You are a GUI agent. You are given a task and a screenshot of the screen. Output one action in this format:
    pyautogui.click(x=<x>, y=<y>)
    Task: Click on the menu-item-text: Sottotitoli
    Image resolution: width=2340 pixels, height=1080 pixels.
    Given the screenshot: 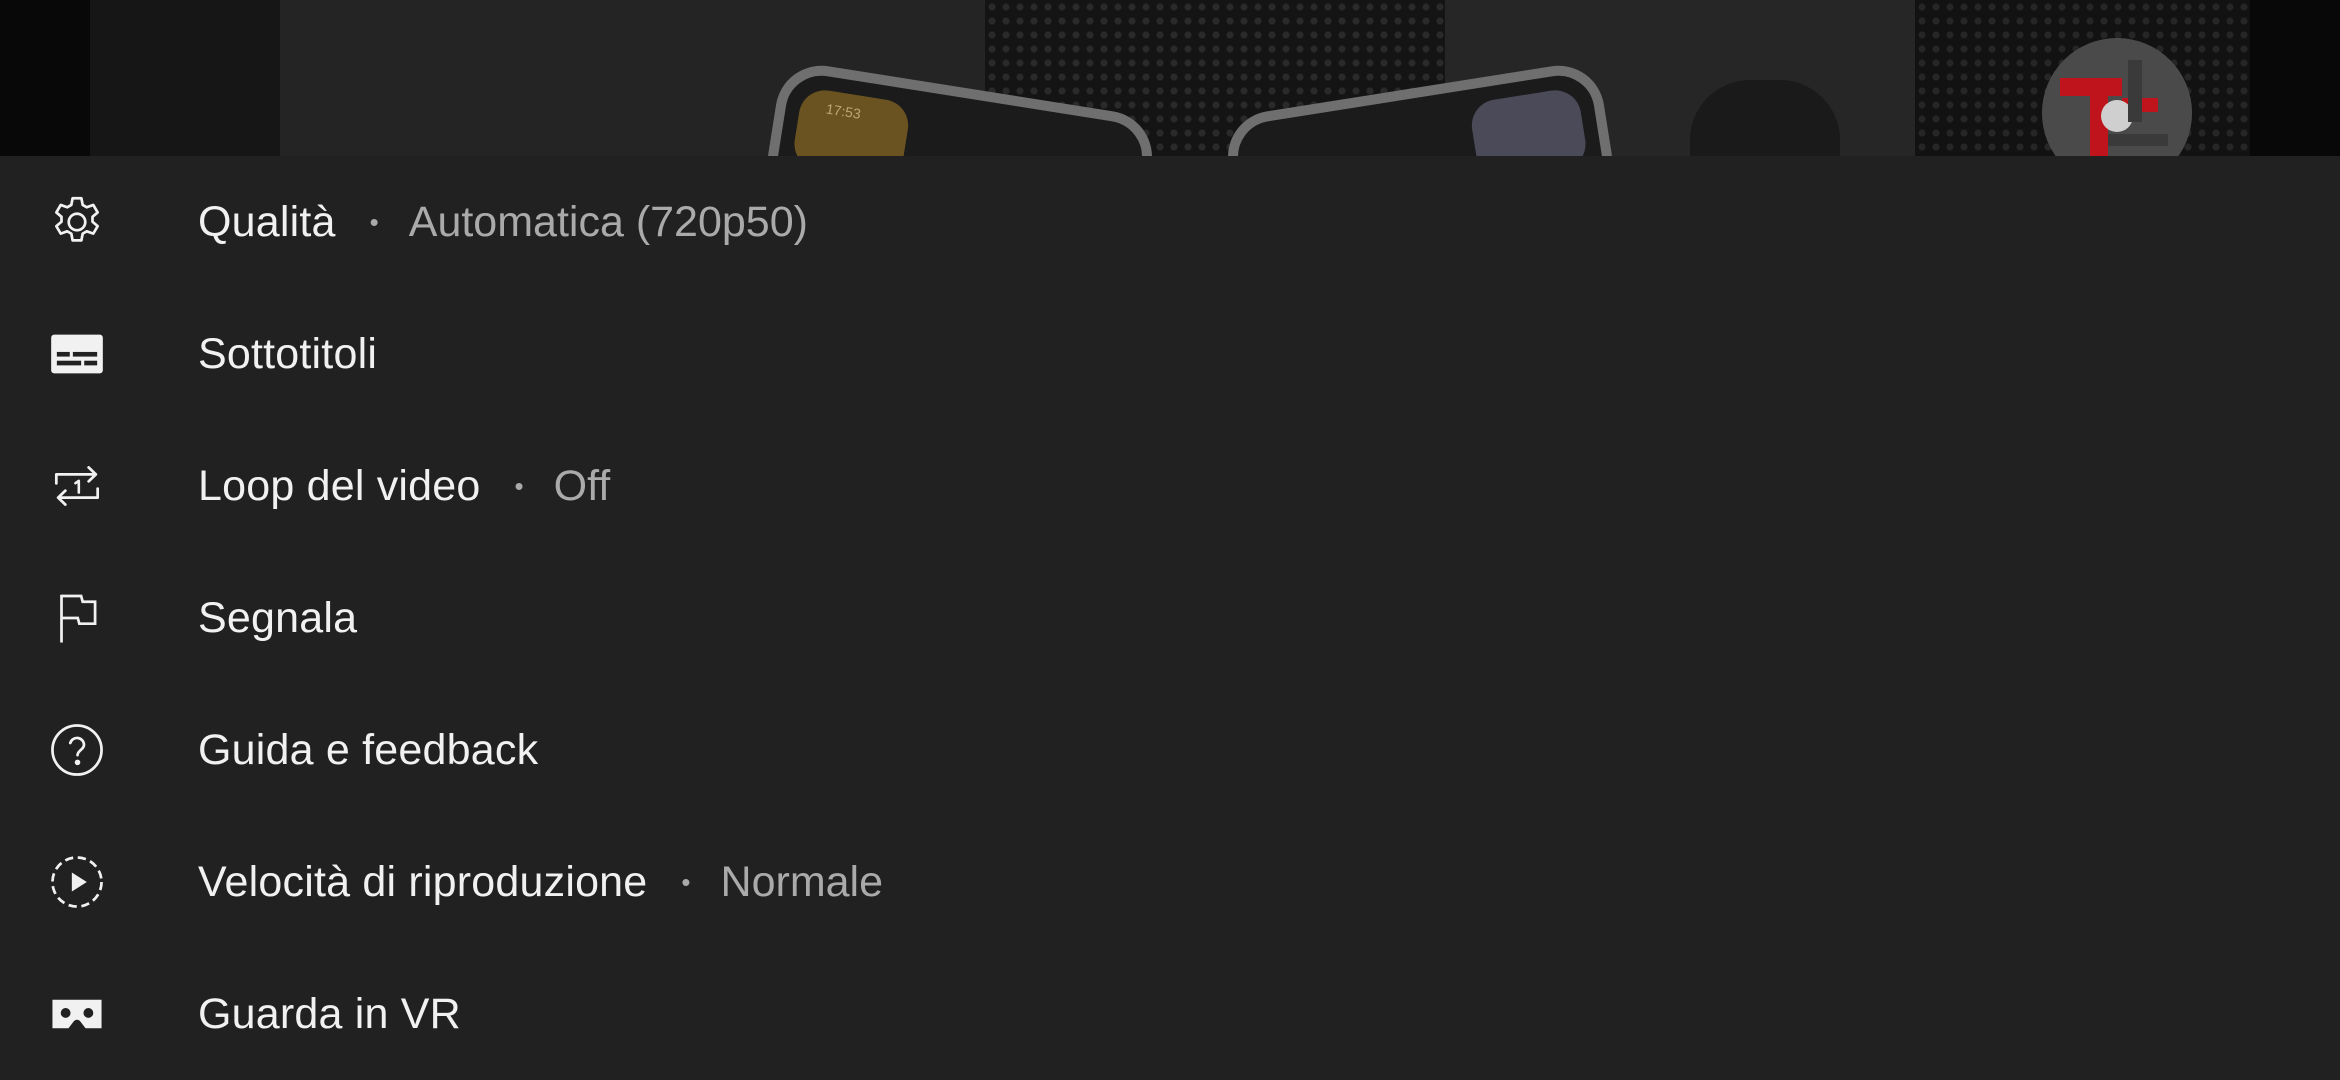 What is the action you would take?
    pyautogui.click(x=287, y=354)
    